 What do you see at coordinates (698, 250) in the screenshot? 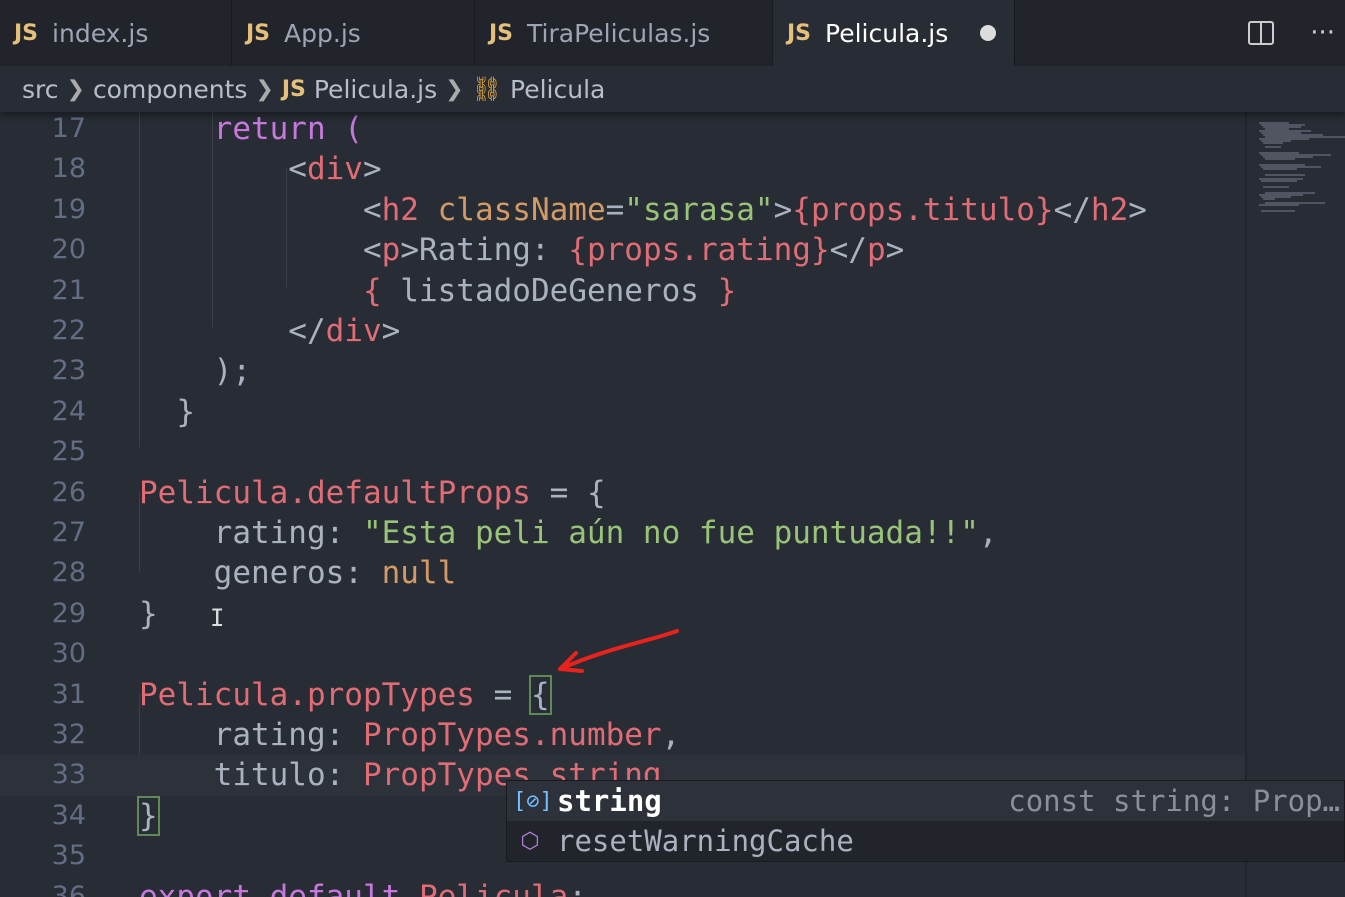
I see `code-token: props.rating` at bounding box center [698, 250].